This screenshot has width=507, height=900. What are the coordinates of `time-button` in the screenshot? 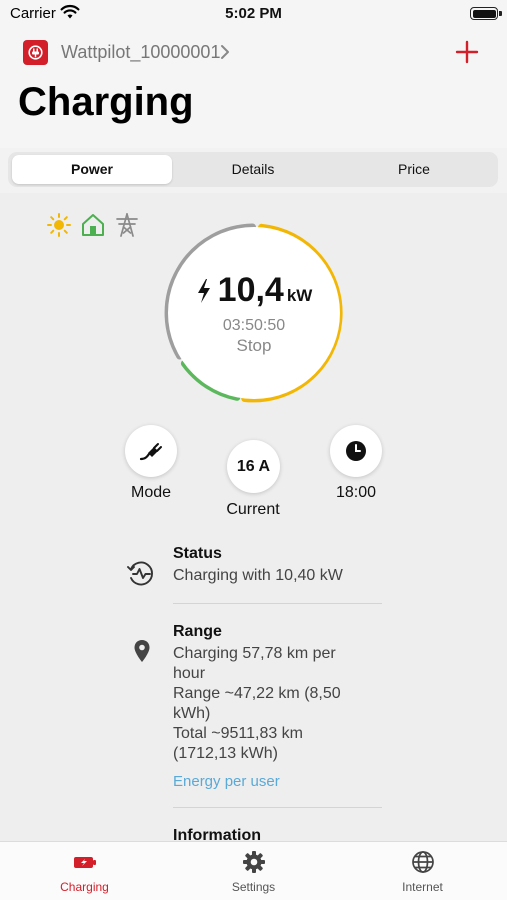 It's located at (356, 451).